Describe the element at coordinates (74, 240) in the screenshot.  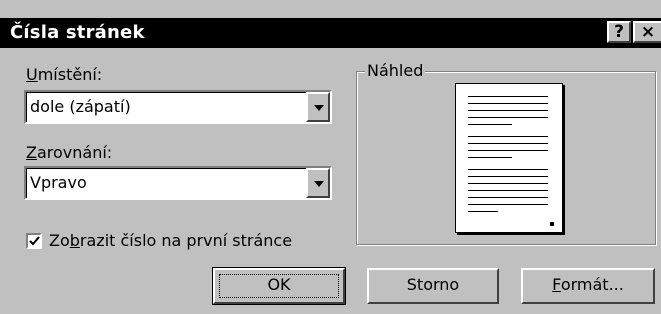
I see `checkbox-label-accel: b` at that location.